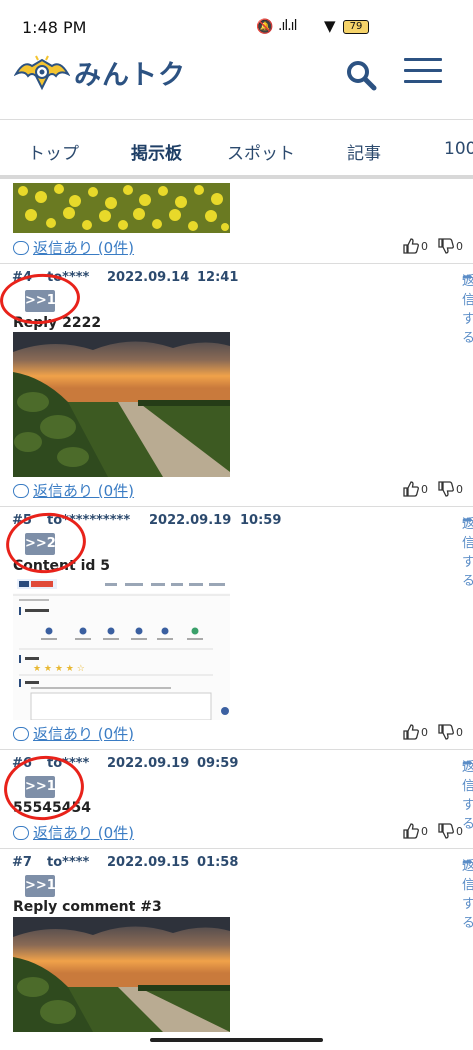 This screenshot has width=473, height=1050. I want to click on app-logo: みんトク, so click(100, 72).